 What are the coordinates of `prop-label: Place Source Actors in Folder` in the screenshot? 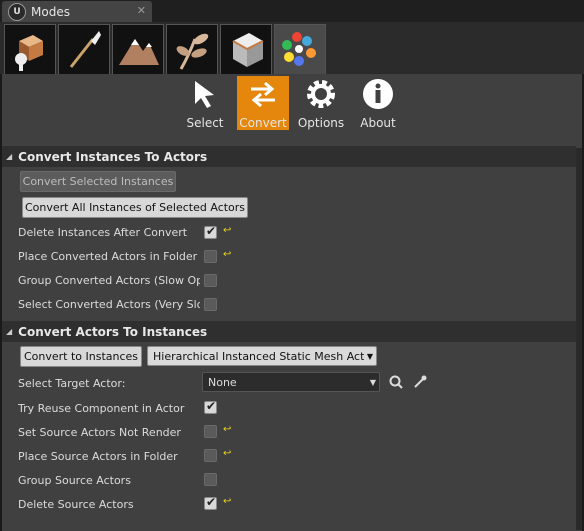 It's located at (98, 456).